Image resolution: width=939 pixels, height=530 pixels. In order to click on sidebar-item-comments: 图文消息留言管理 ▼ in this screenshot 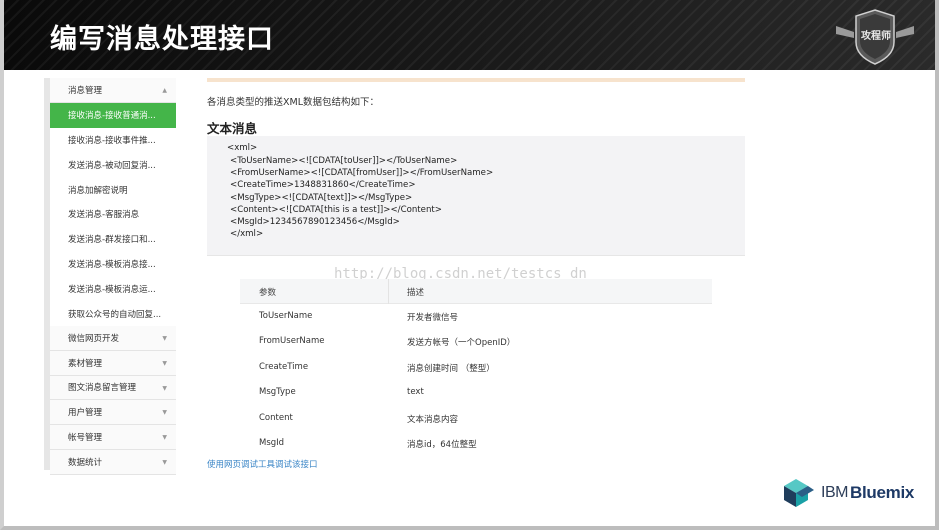, I will do `click(113, 388)`.